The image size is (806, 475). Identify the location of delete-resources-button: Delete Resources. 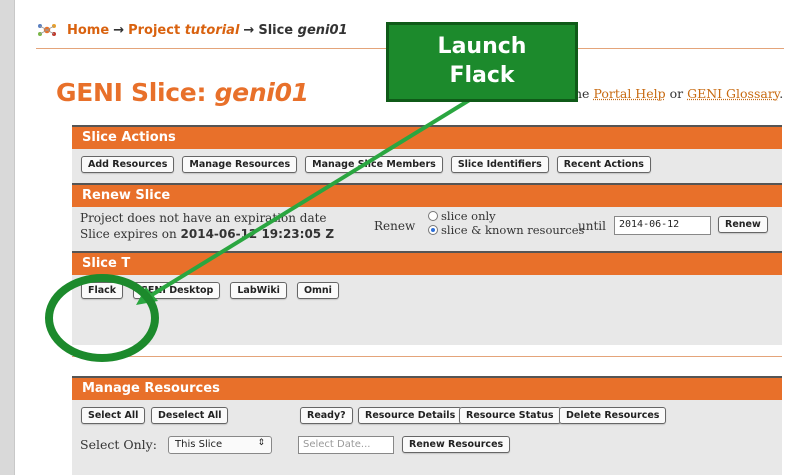
(613, 415).